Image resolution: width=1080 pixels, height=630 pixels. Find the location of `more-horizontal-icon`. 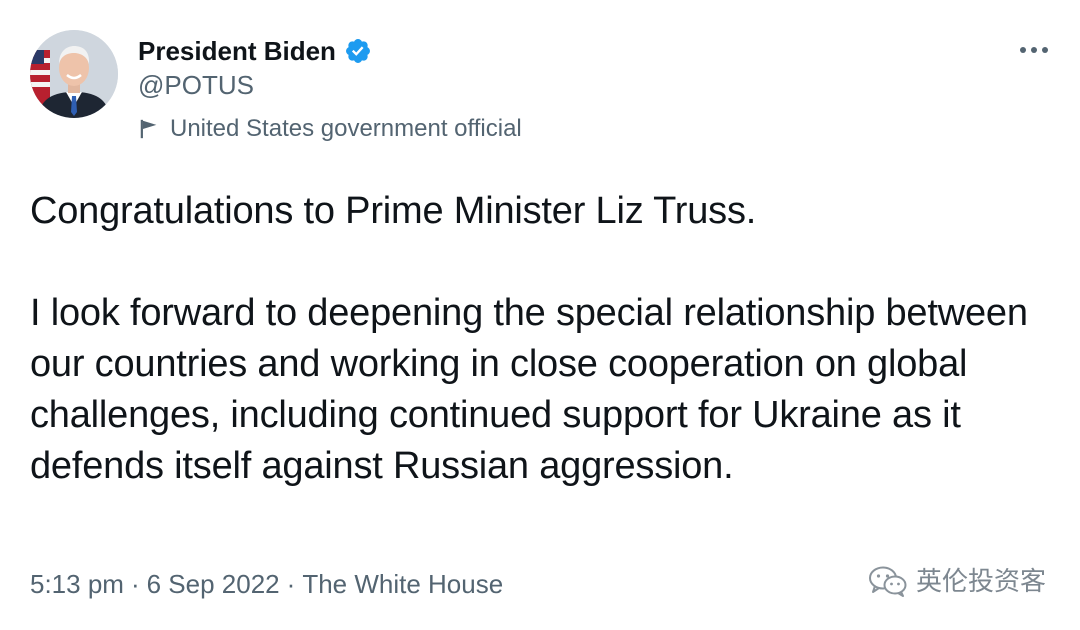

more-horizontal-icon is located at coordinates (1034, 50).